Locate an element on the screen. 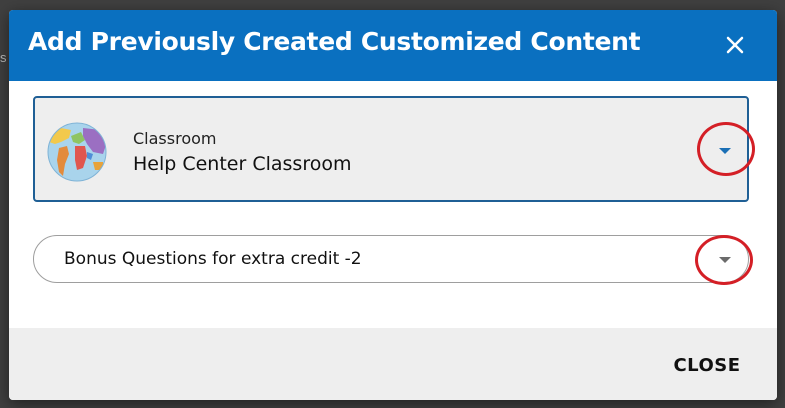 This screenshot has height=408, width=785. close-button: CLOSE is located at coordinates (707, 365).